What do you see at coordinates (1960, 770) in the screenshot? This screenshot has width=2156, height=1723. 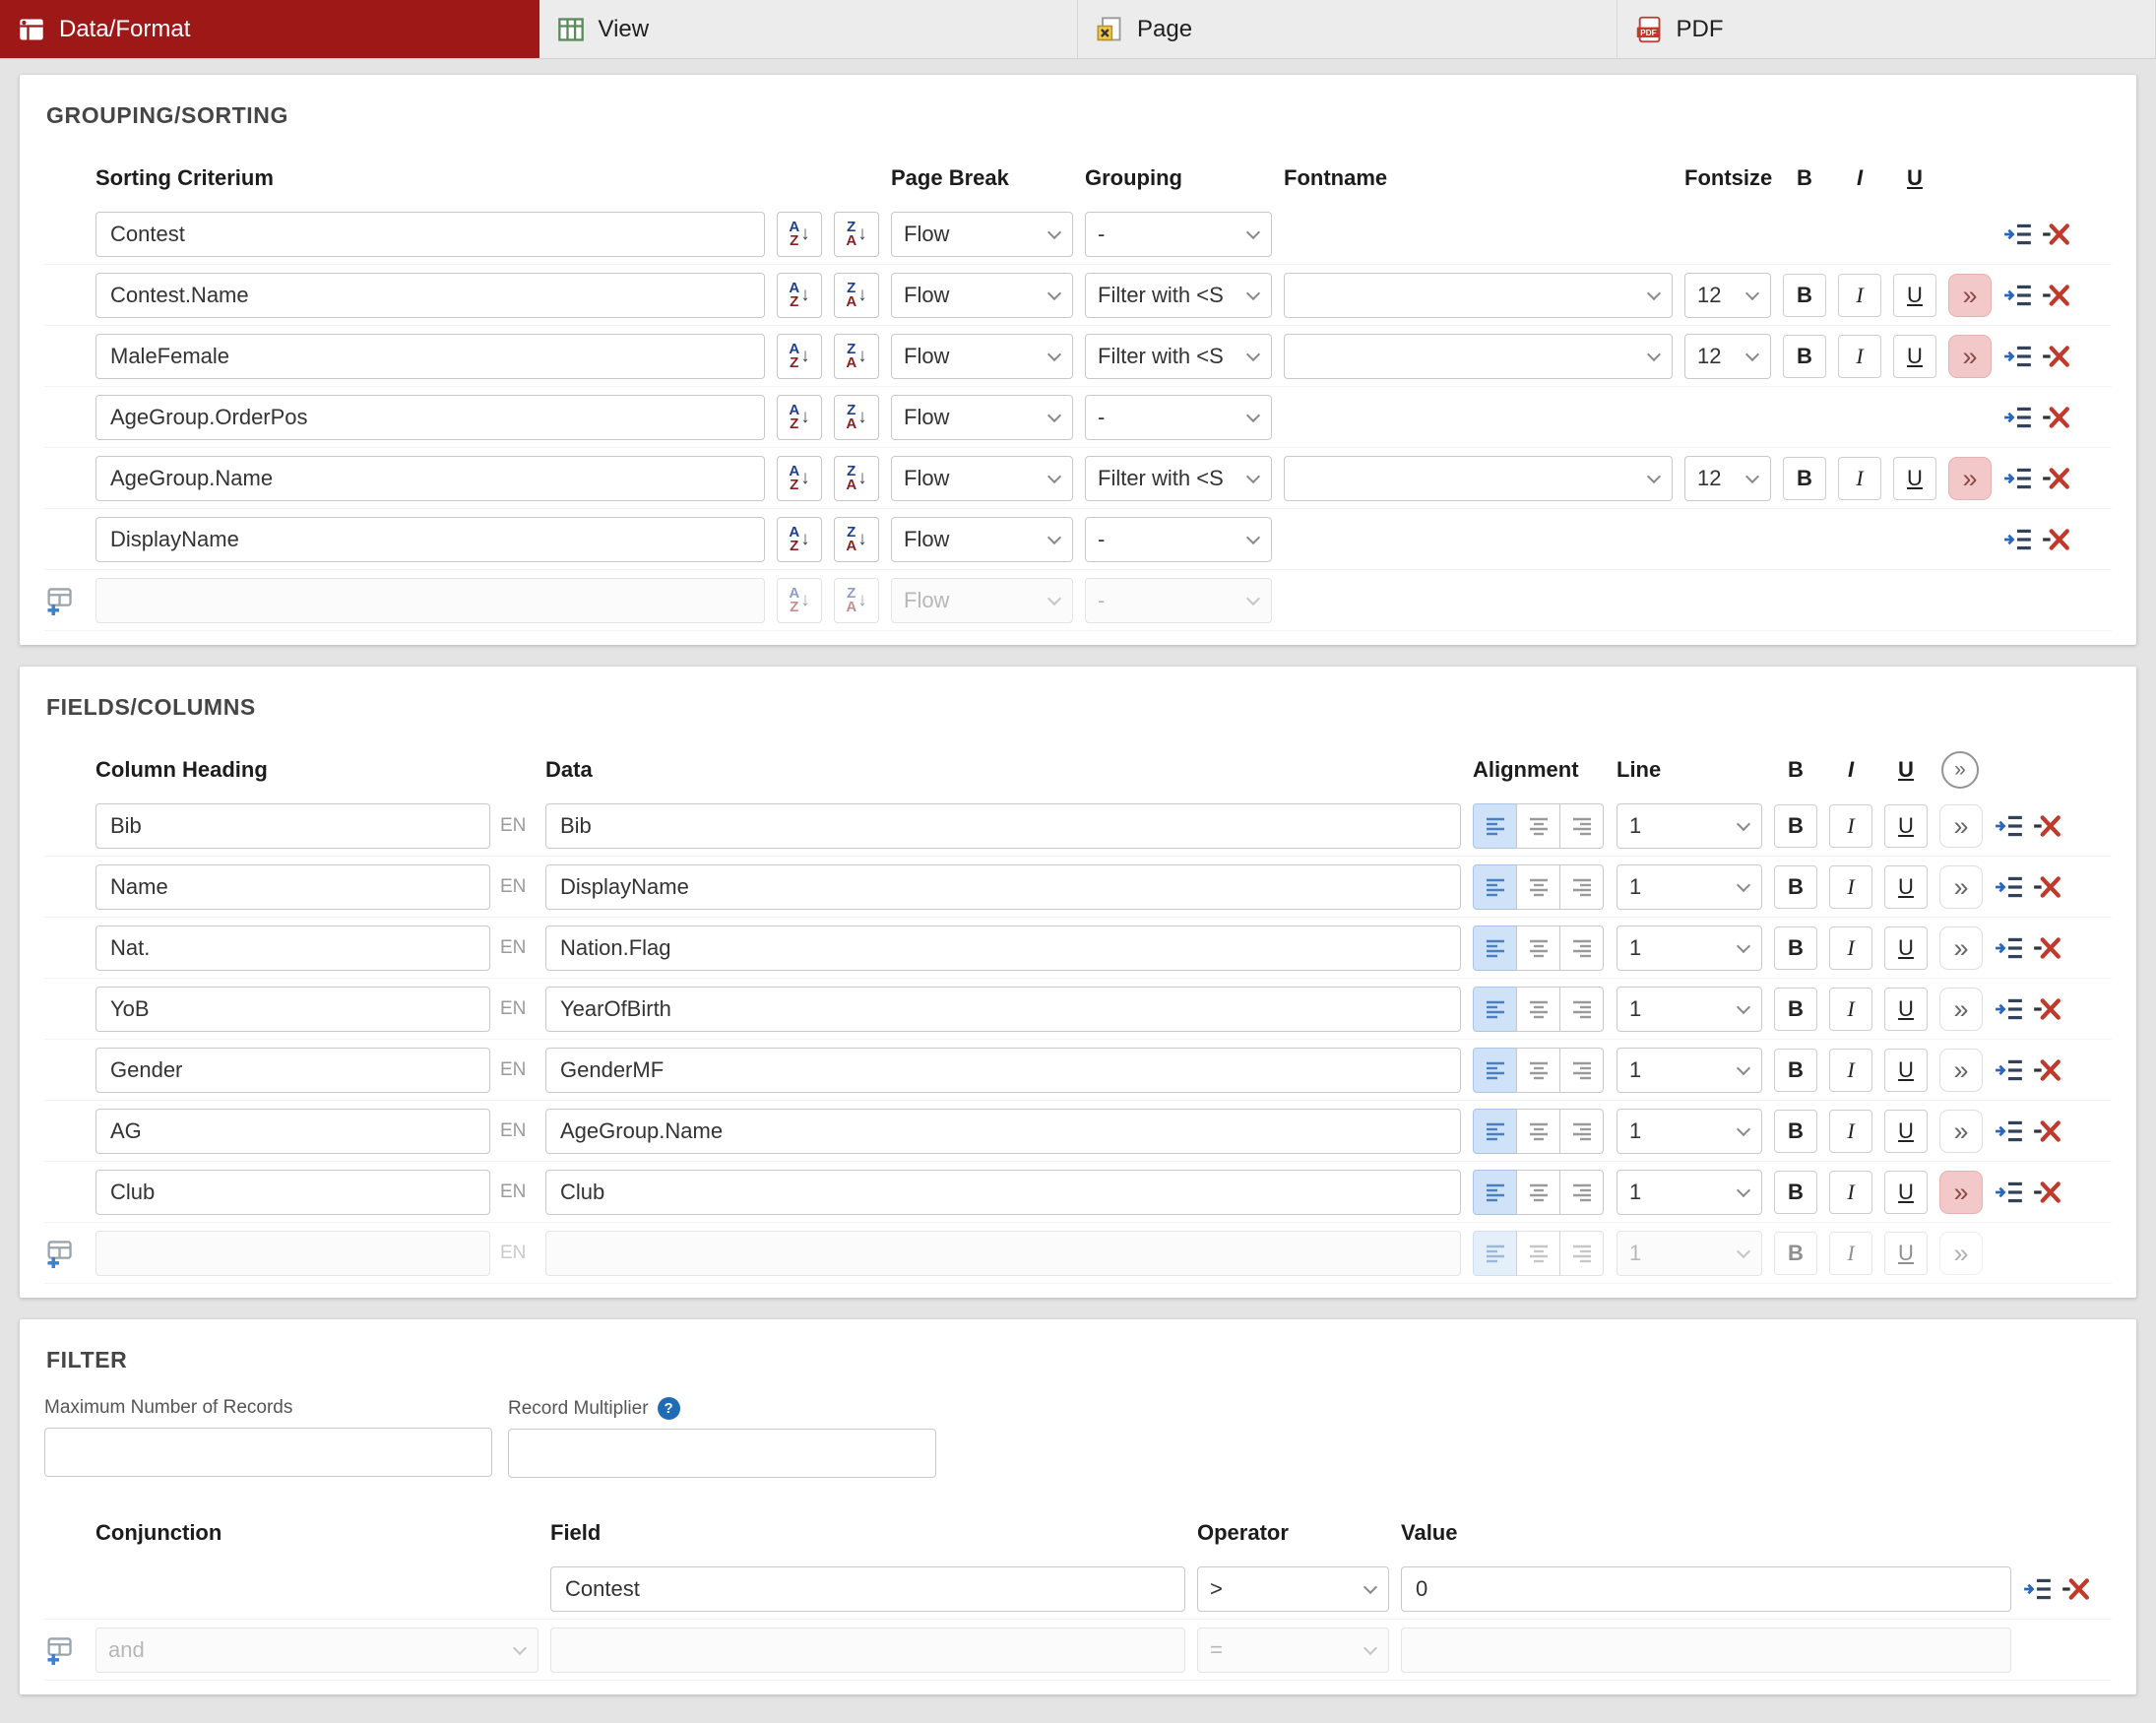 I see `expand-all-button: »` at bounding box center [1960, 770].